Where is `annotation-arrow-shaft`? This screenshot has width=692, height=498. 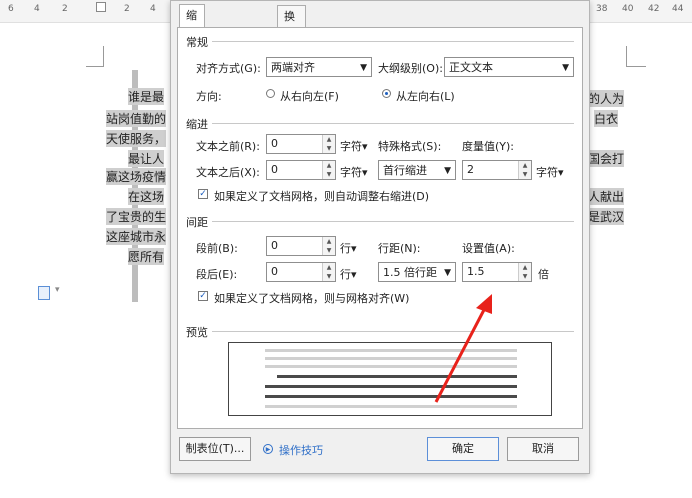 annotation-arrow-shaft is located at coordinates (461, 354).